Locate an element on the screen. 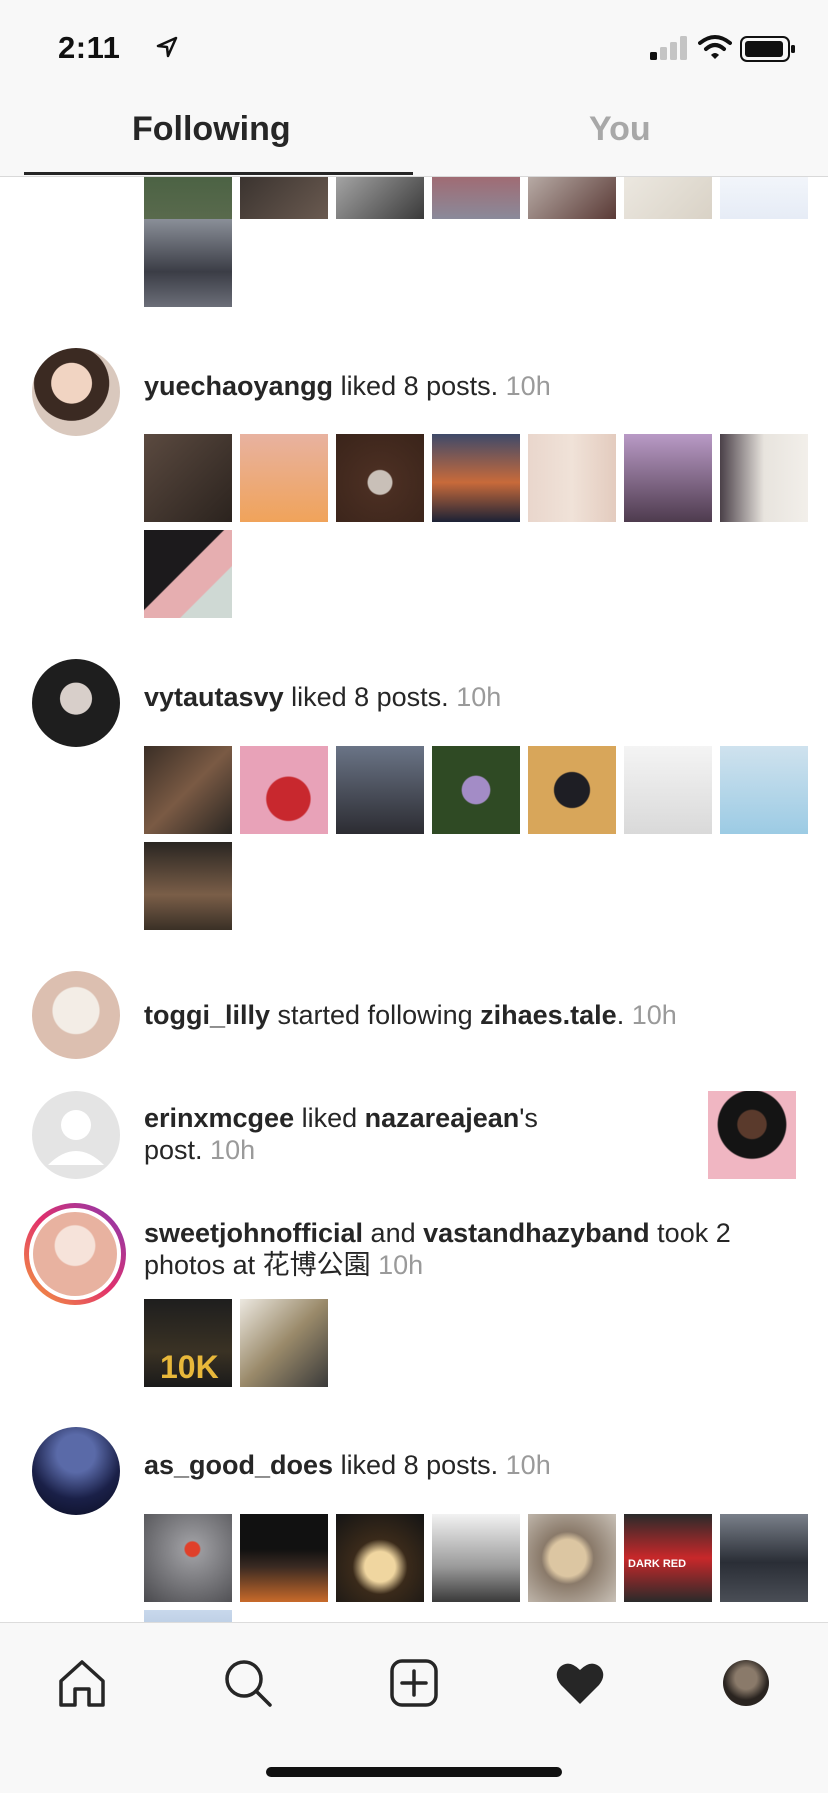 The height and width of the screenshot is (1793, 828). activity-text: as_good_does liked 8 posts. 10h is located at coordinates (347, 1465).